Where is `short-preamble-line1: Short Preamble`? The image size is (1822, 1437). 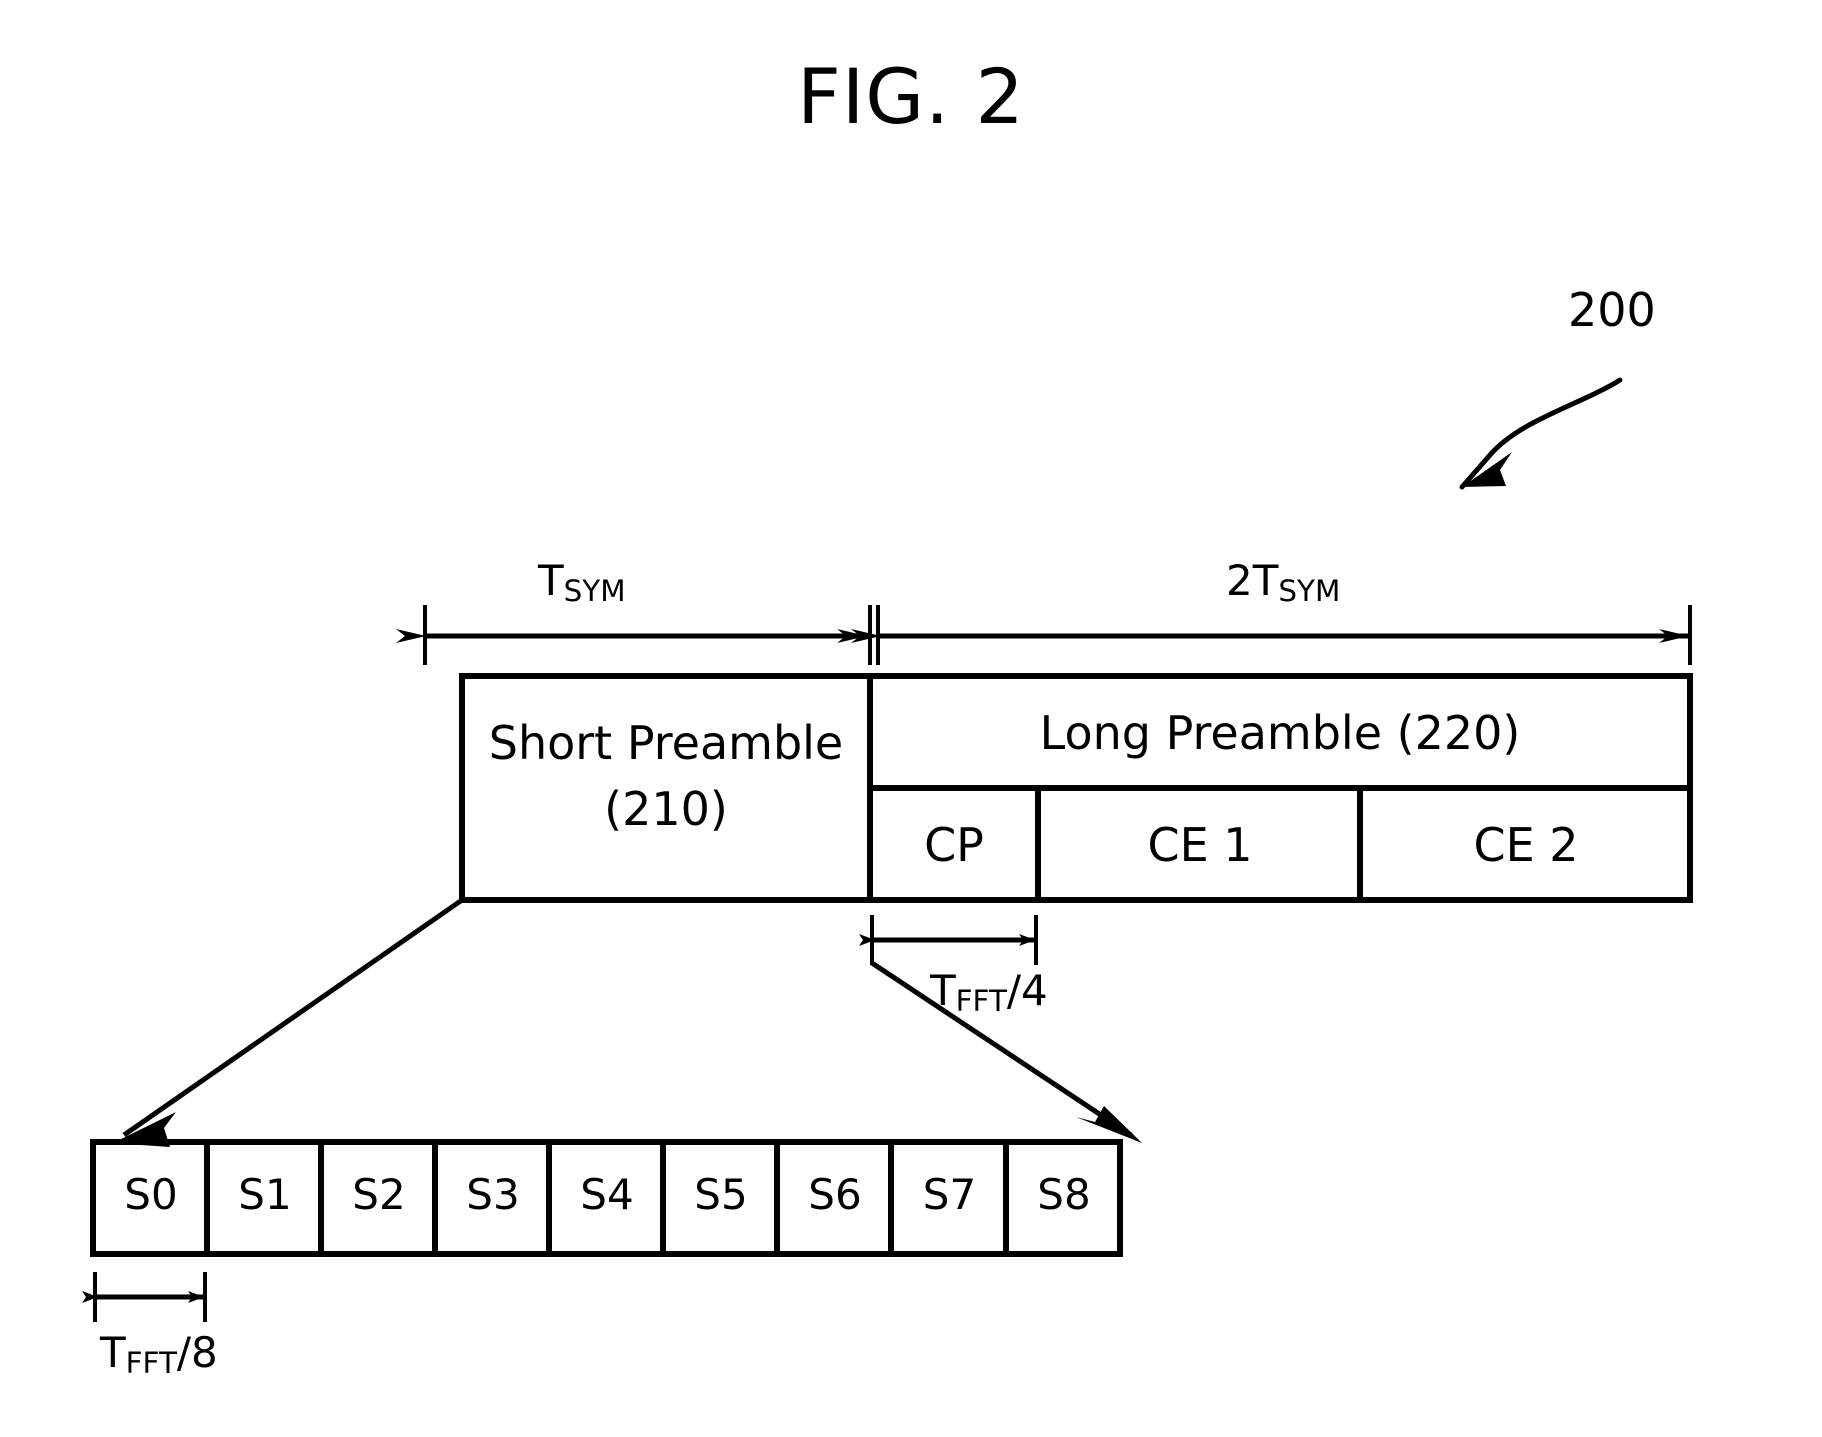
short-preamble-line1: Short Preamble is located at coordinates (666, 743).